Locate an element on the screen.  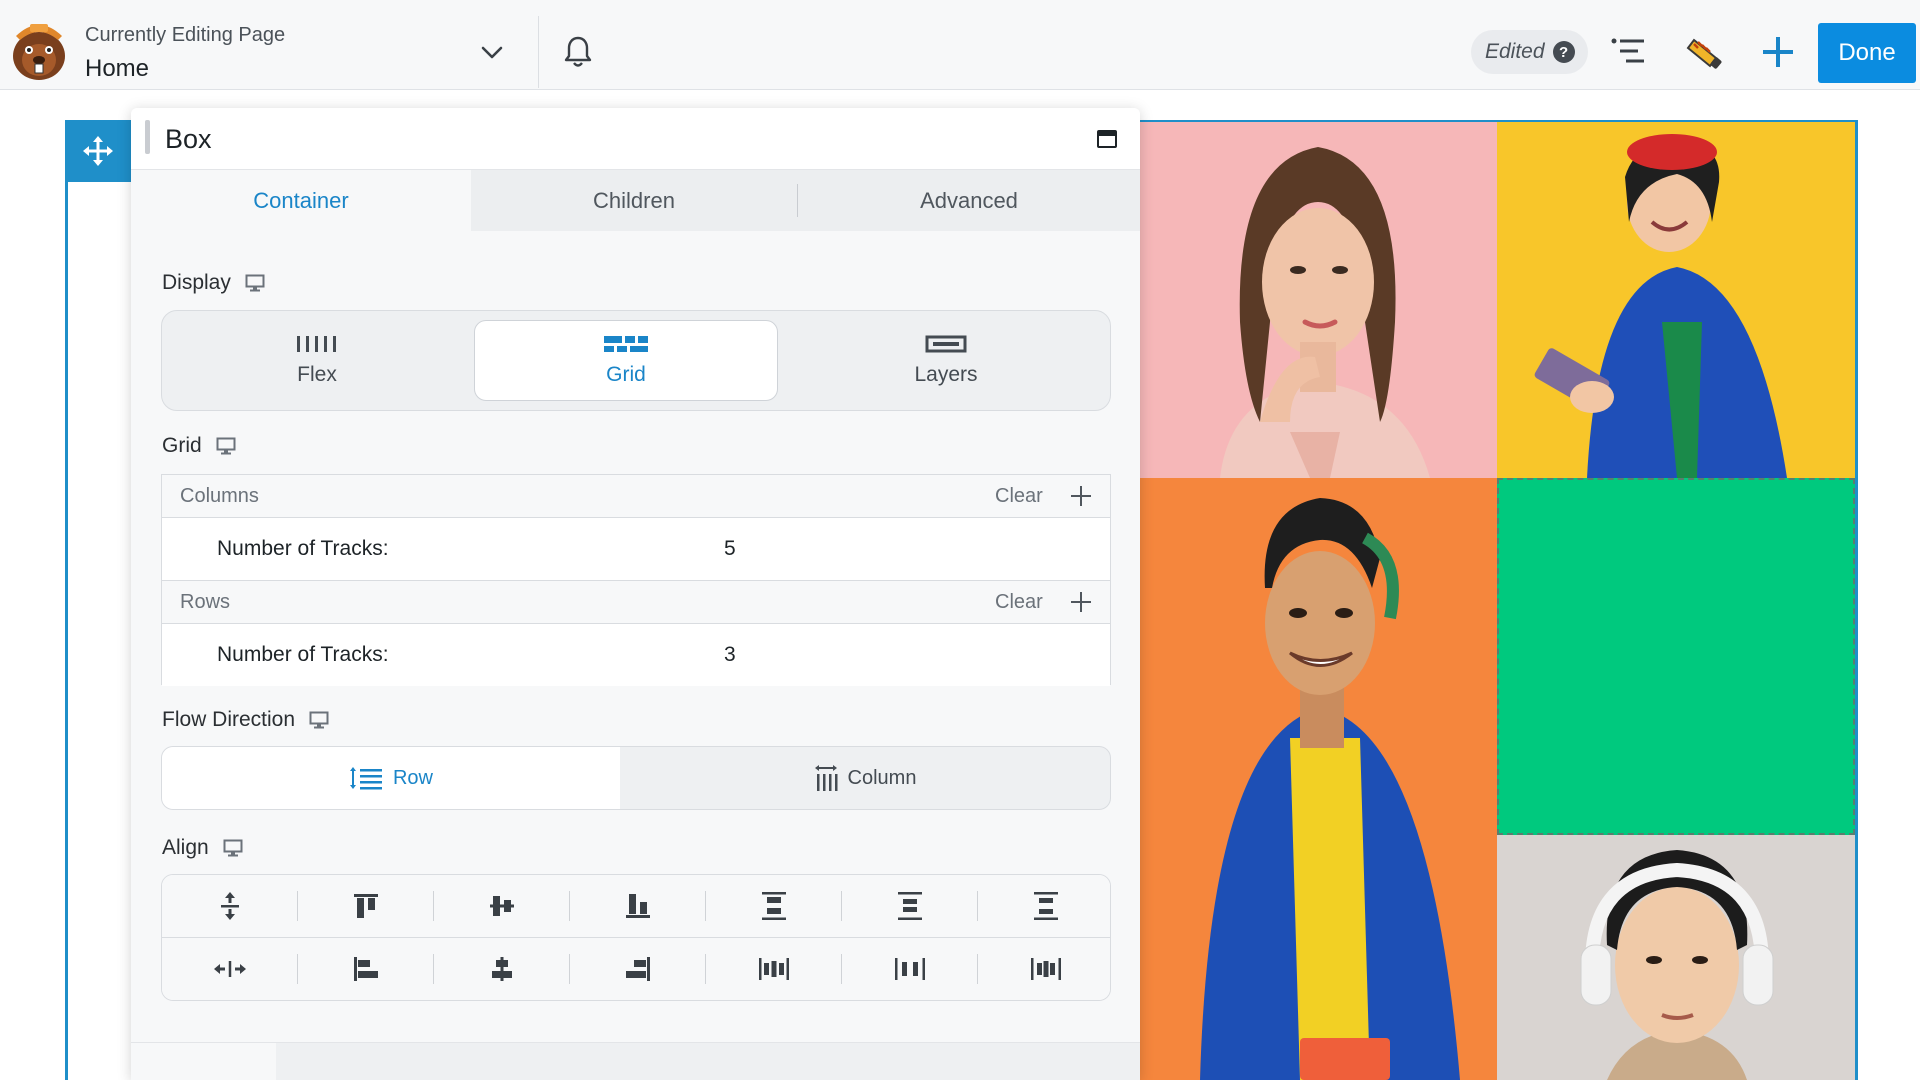
align-bottom-button is located at coordinates (637, 906).